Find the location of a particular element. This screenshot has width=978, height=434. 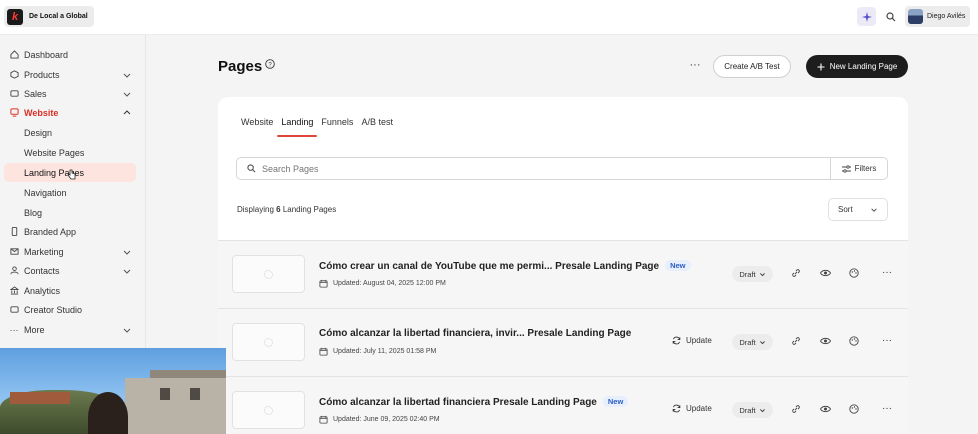

chevron-up-icon is located at coordinates (127, 112).